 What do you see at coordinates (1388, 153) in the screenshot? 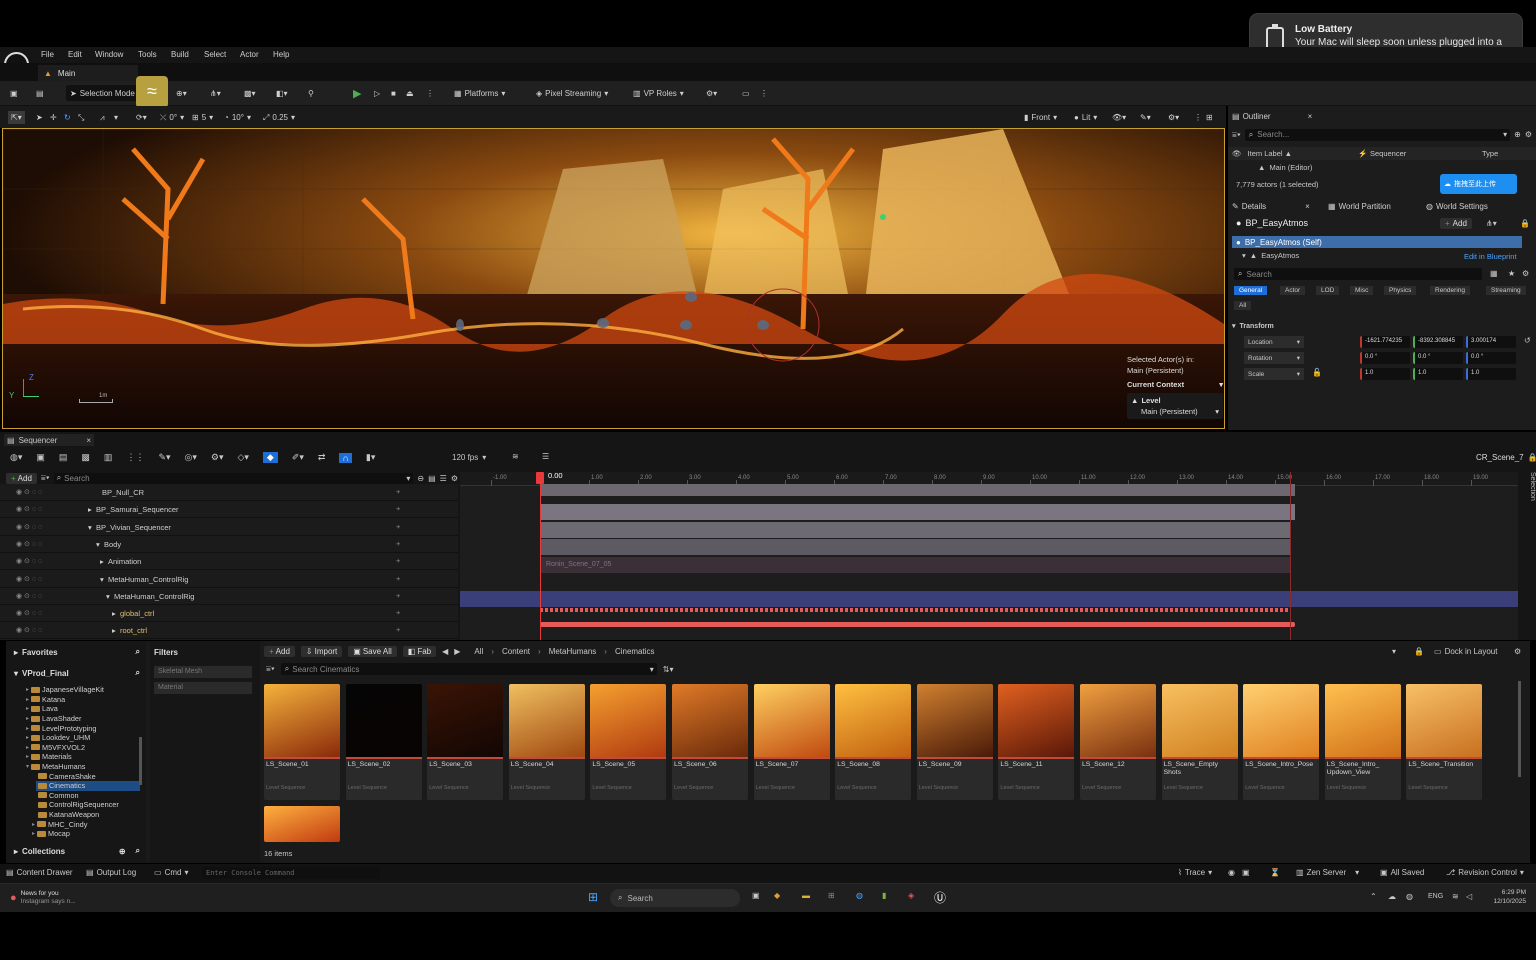
I see `col-sequencer: Sequencer` at bounding box center [1388, 153].